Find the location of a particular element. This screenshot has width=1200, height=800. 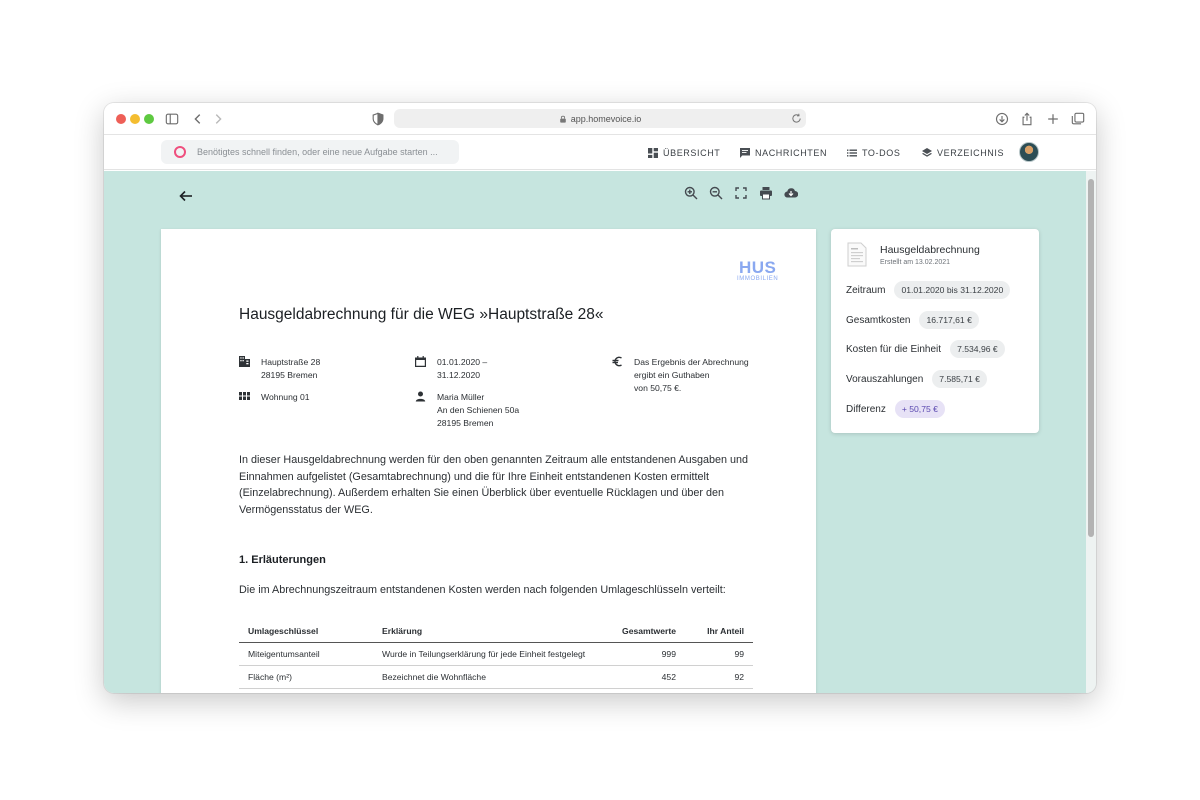

result-line: von 50,75 €. is located at coordinates (658, 388).